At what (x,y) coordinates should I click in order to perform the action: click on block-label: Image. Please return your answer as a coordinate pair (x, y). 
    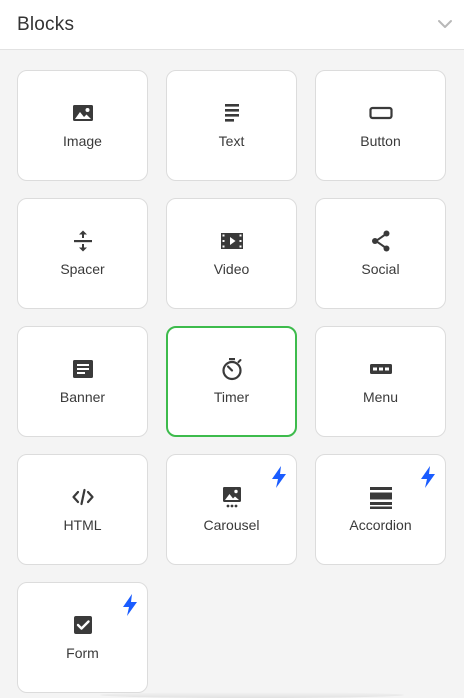
    Looking at the image, I should click on (82, 141).